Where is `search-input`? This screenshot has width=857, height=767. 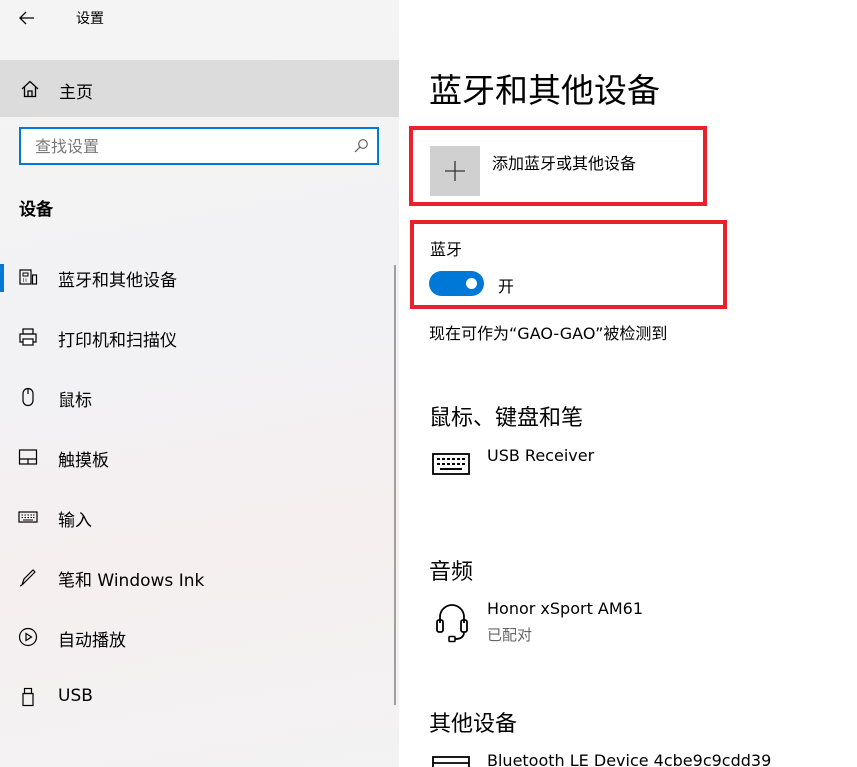 search-input is located at coordinates (181, 146).